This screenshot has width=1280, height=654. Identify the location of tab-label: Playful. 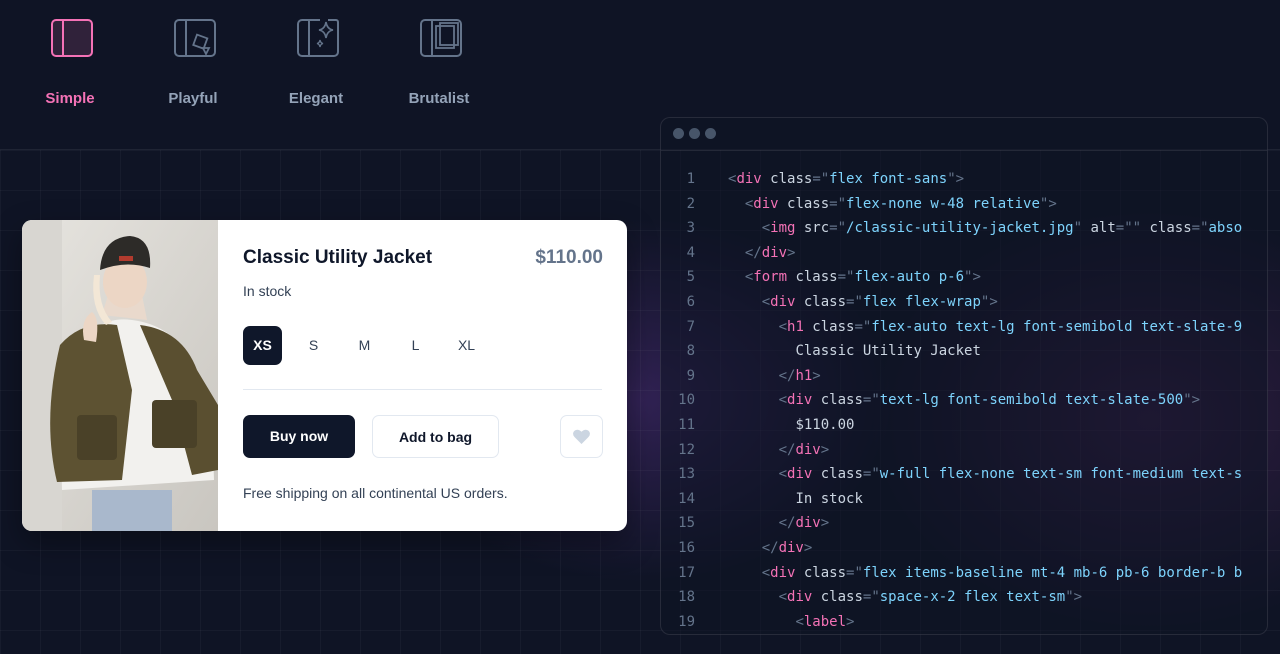
(193, 98).